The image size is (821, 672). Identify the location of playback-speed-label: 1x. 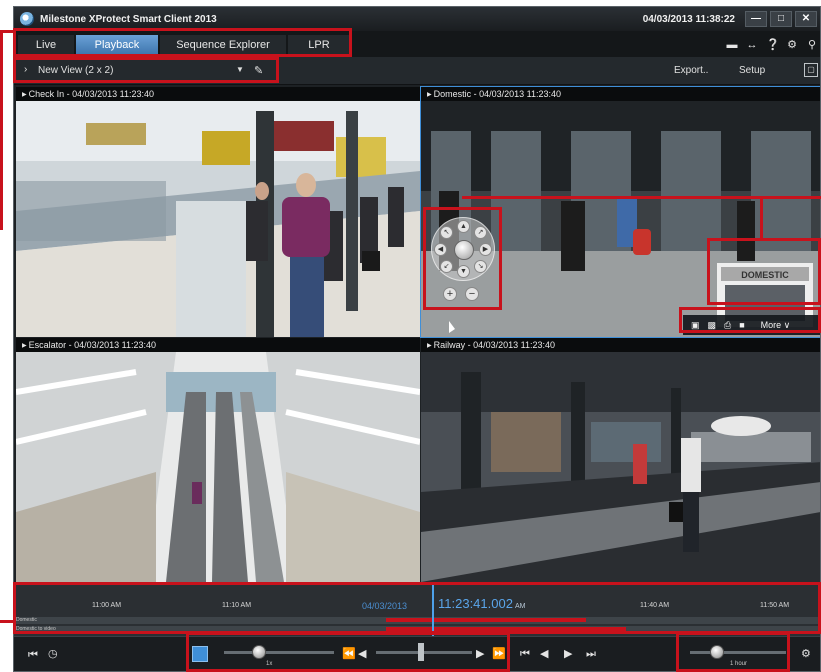
(269, 664).